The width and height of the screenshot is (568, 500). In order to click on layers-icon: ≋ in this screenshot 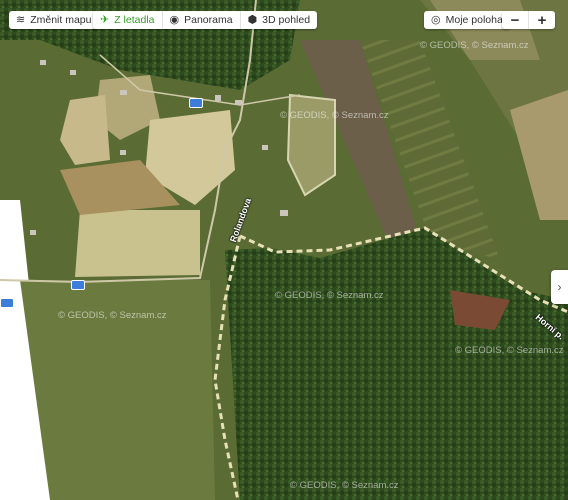, I will do `click(21, 19)`.